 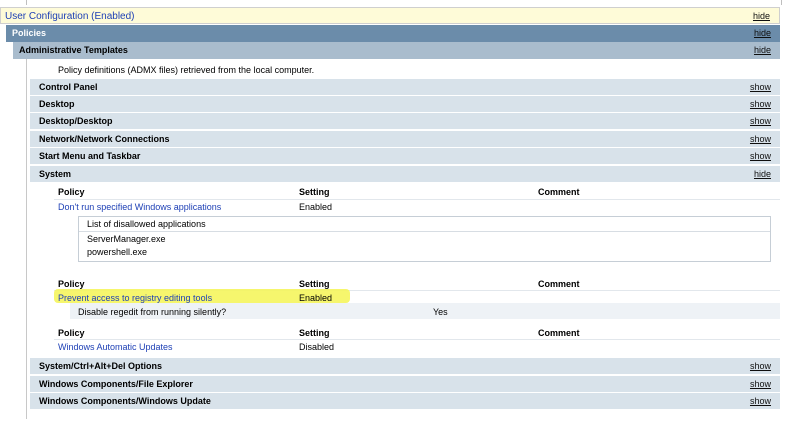 I want to click on user-configuration-title: User Configuration (Enabled), so click(x=70, y=16).